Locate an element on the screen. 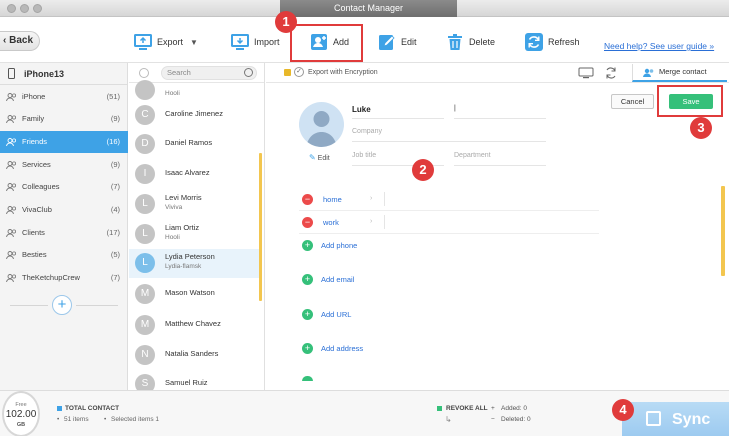 The image size is (729, 436). import-icon is located at coordinates (240, 42).